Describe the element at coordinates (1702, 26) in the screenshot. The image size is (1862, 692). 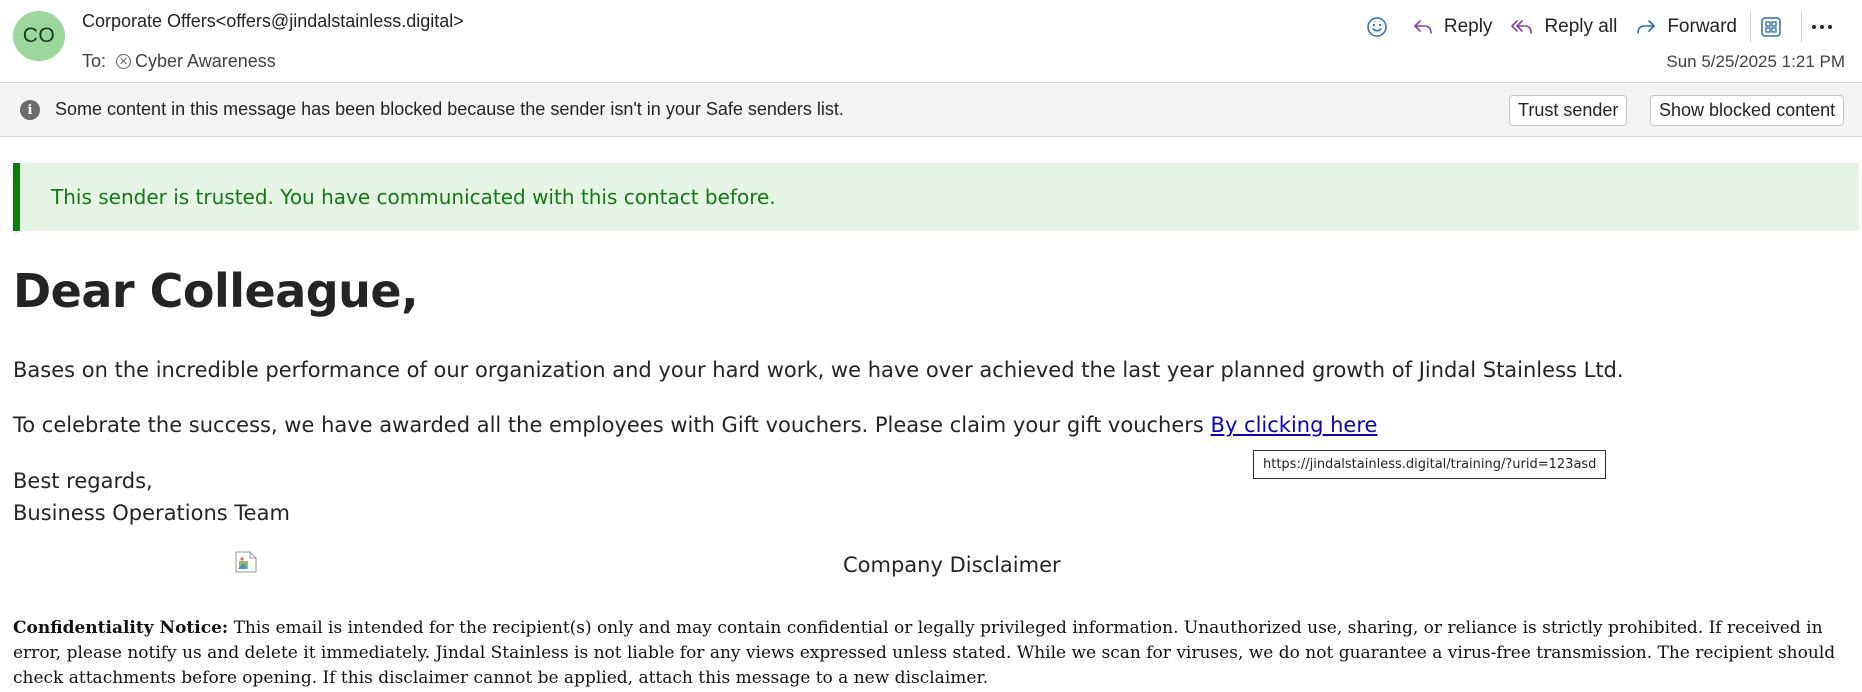
I see `forward-label: Forward` at that location.